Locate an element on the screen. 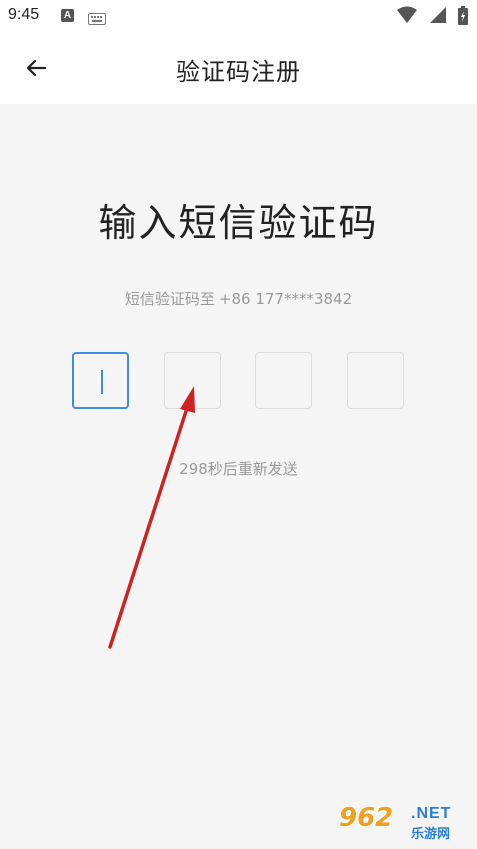 The width and height of the screenshot is (477, 849). keyboard-icon is located at coordinates (97, 19).